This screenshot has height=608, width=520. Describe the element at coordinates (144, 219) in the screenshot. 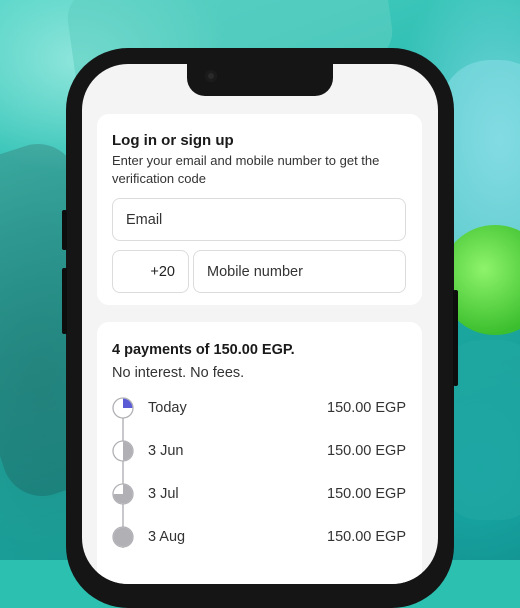

I see `email-placeholder: Email` at that location.